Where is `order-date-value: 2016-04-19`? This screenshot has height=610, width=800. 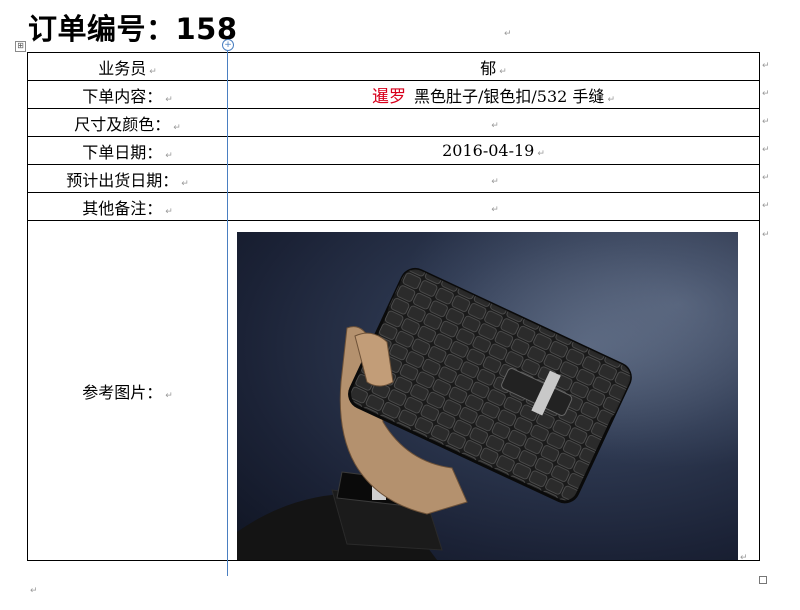
order-date-value: 2016-04-19 is located at coordinates (488, 150).